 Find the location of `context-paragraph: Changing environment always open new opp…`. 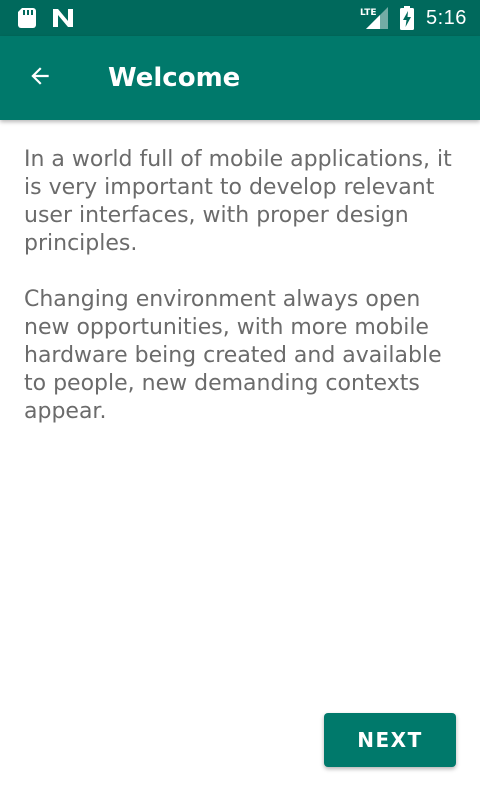

context-paragraph: Changing environment always open new opp… is located at coordinates (233, 355).